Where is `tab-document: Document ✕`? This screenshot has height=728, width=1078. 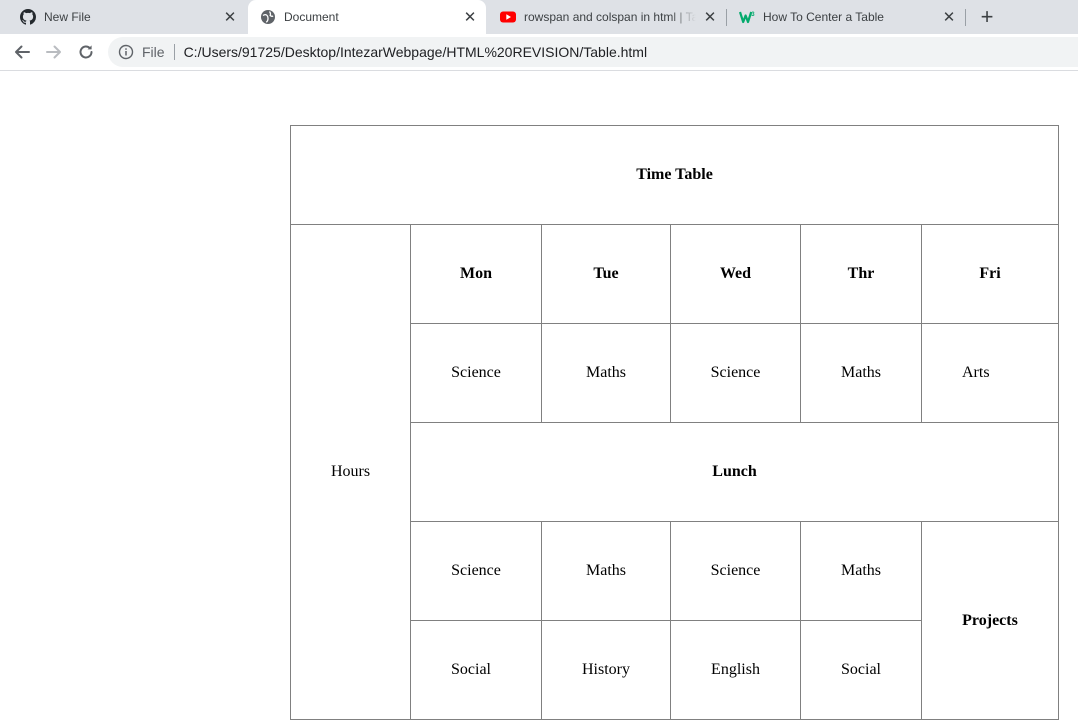 tab-document: Document ✕ is located at coordinates (367, 17).